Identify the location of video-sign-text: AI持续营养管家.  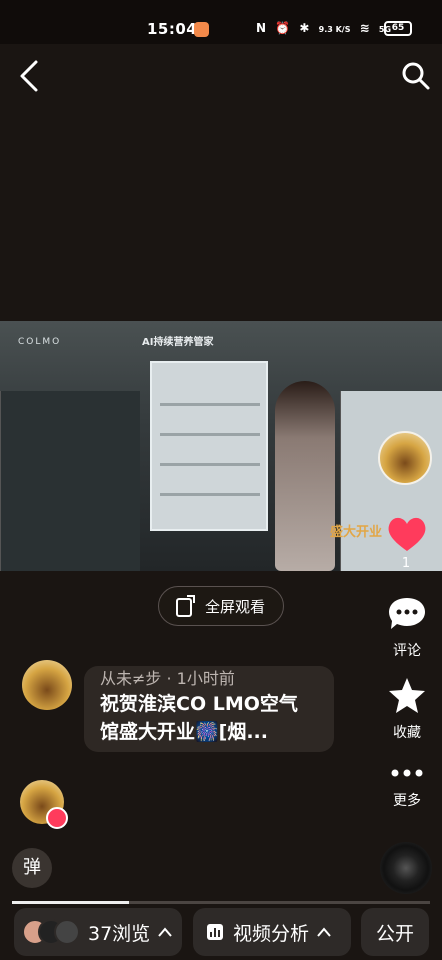
(178, 342).